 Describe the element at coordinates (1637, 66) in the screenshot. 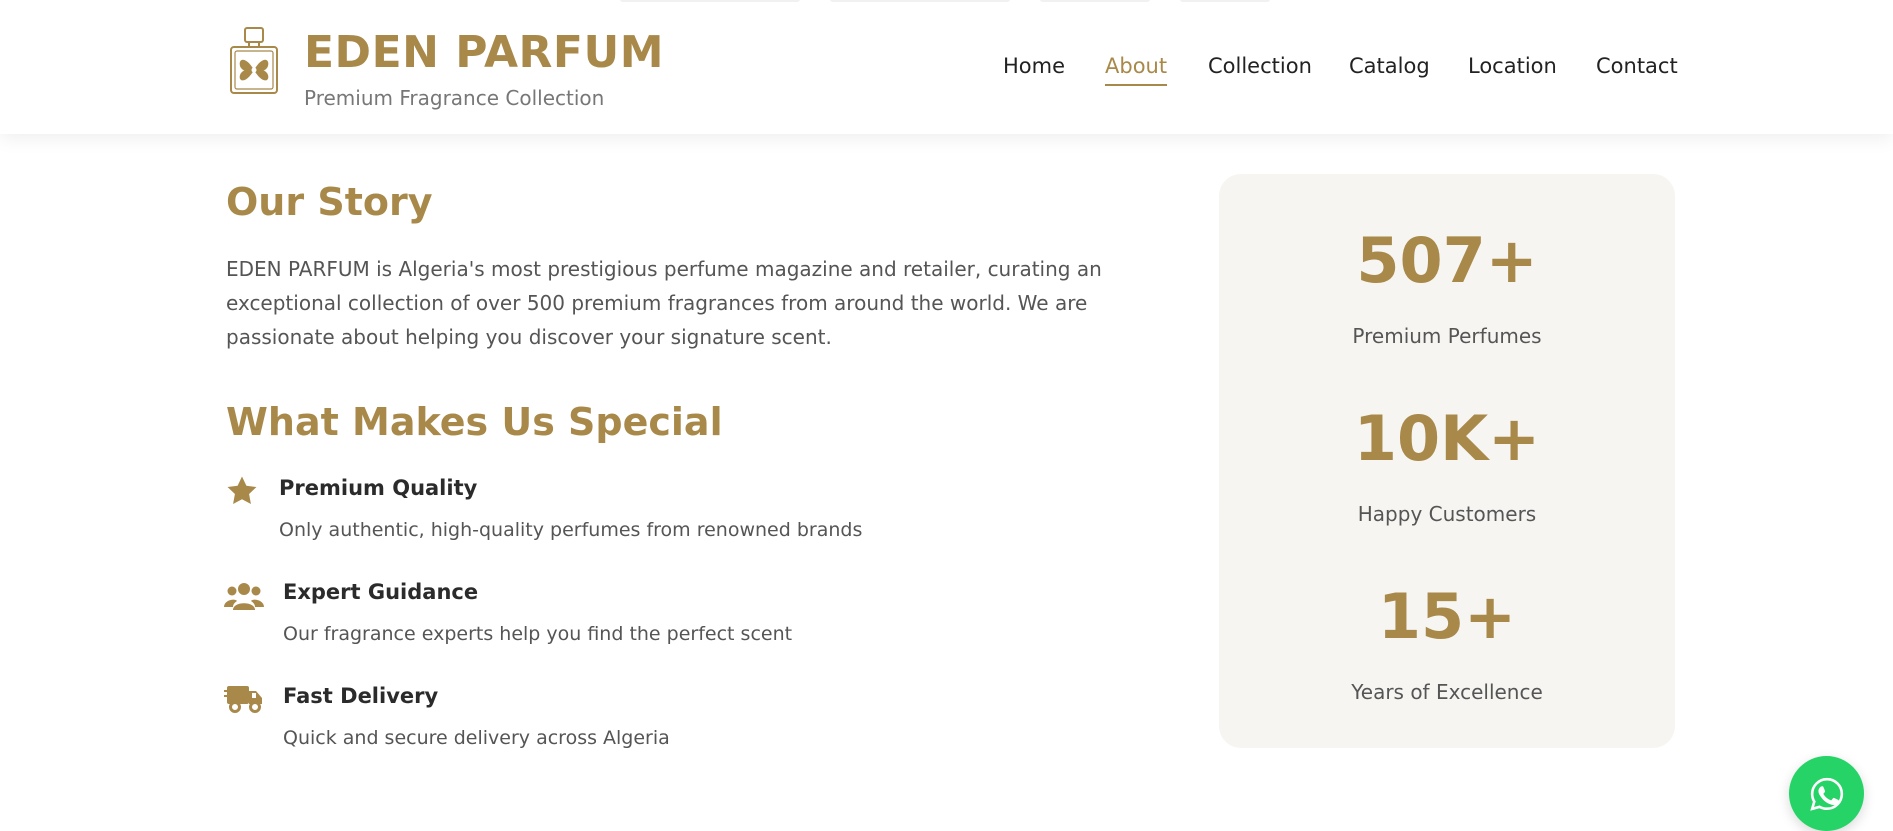

I see `nav-item-contact: Contact` at that location.